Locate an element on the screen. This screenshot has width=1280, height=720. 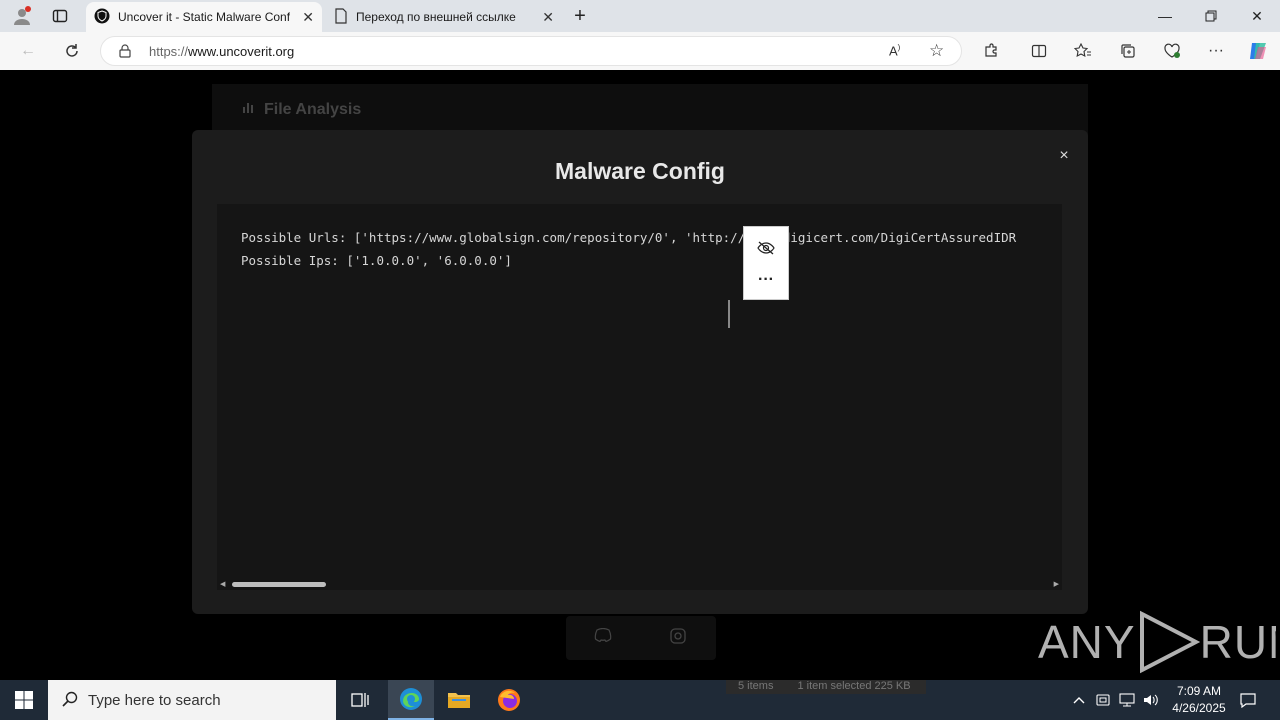
tab-uncoverit: Uncover it - Static Malware Config ✕ is located at coordinates (204, 17).